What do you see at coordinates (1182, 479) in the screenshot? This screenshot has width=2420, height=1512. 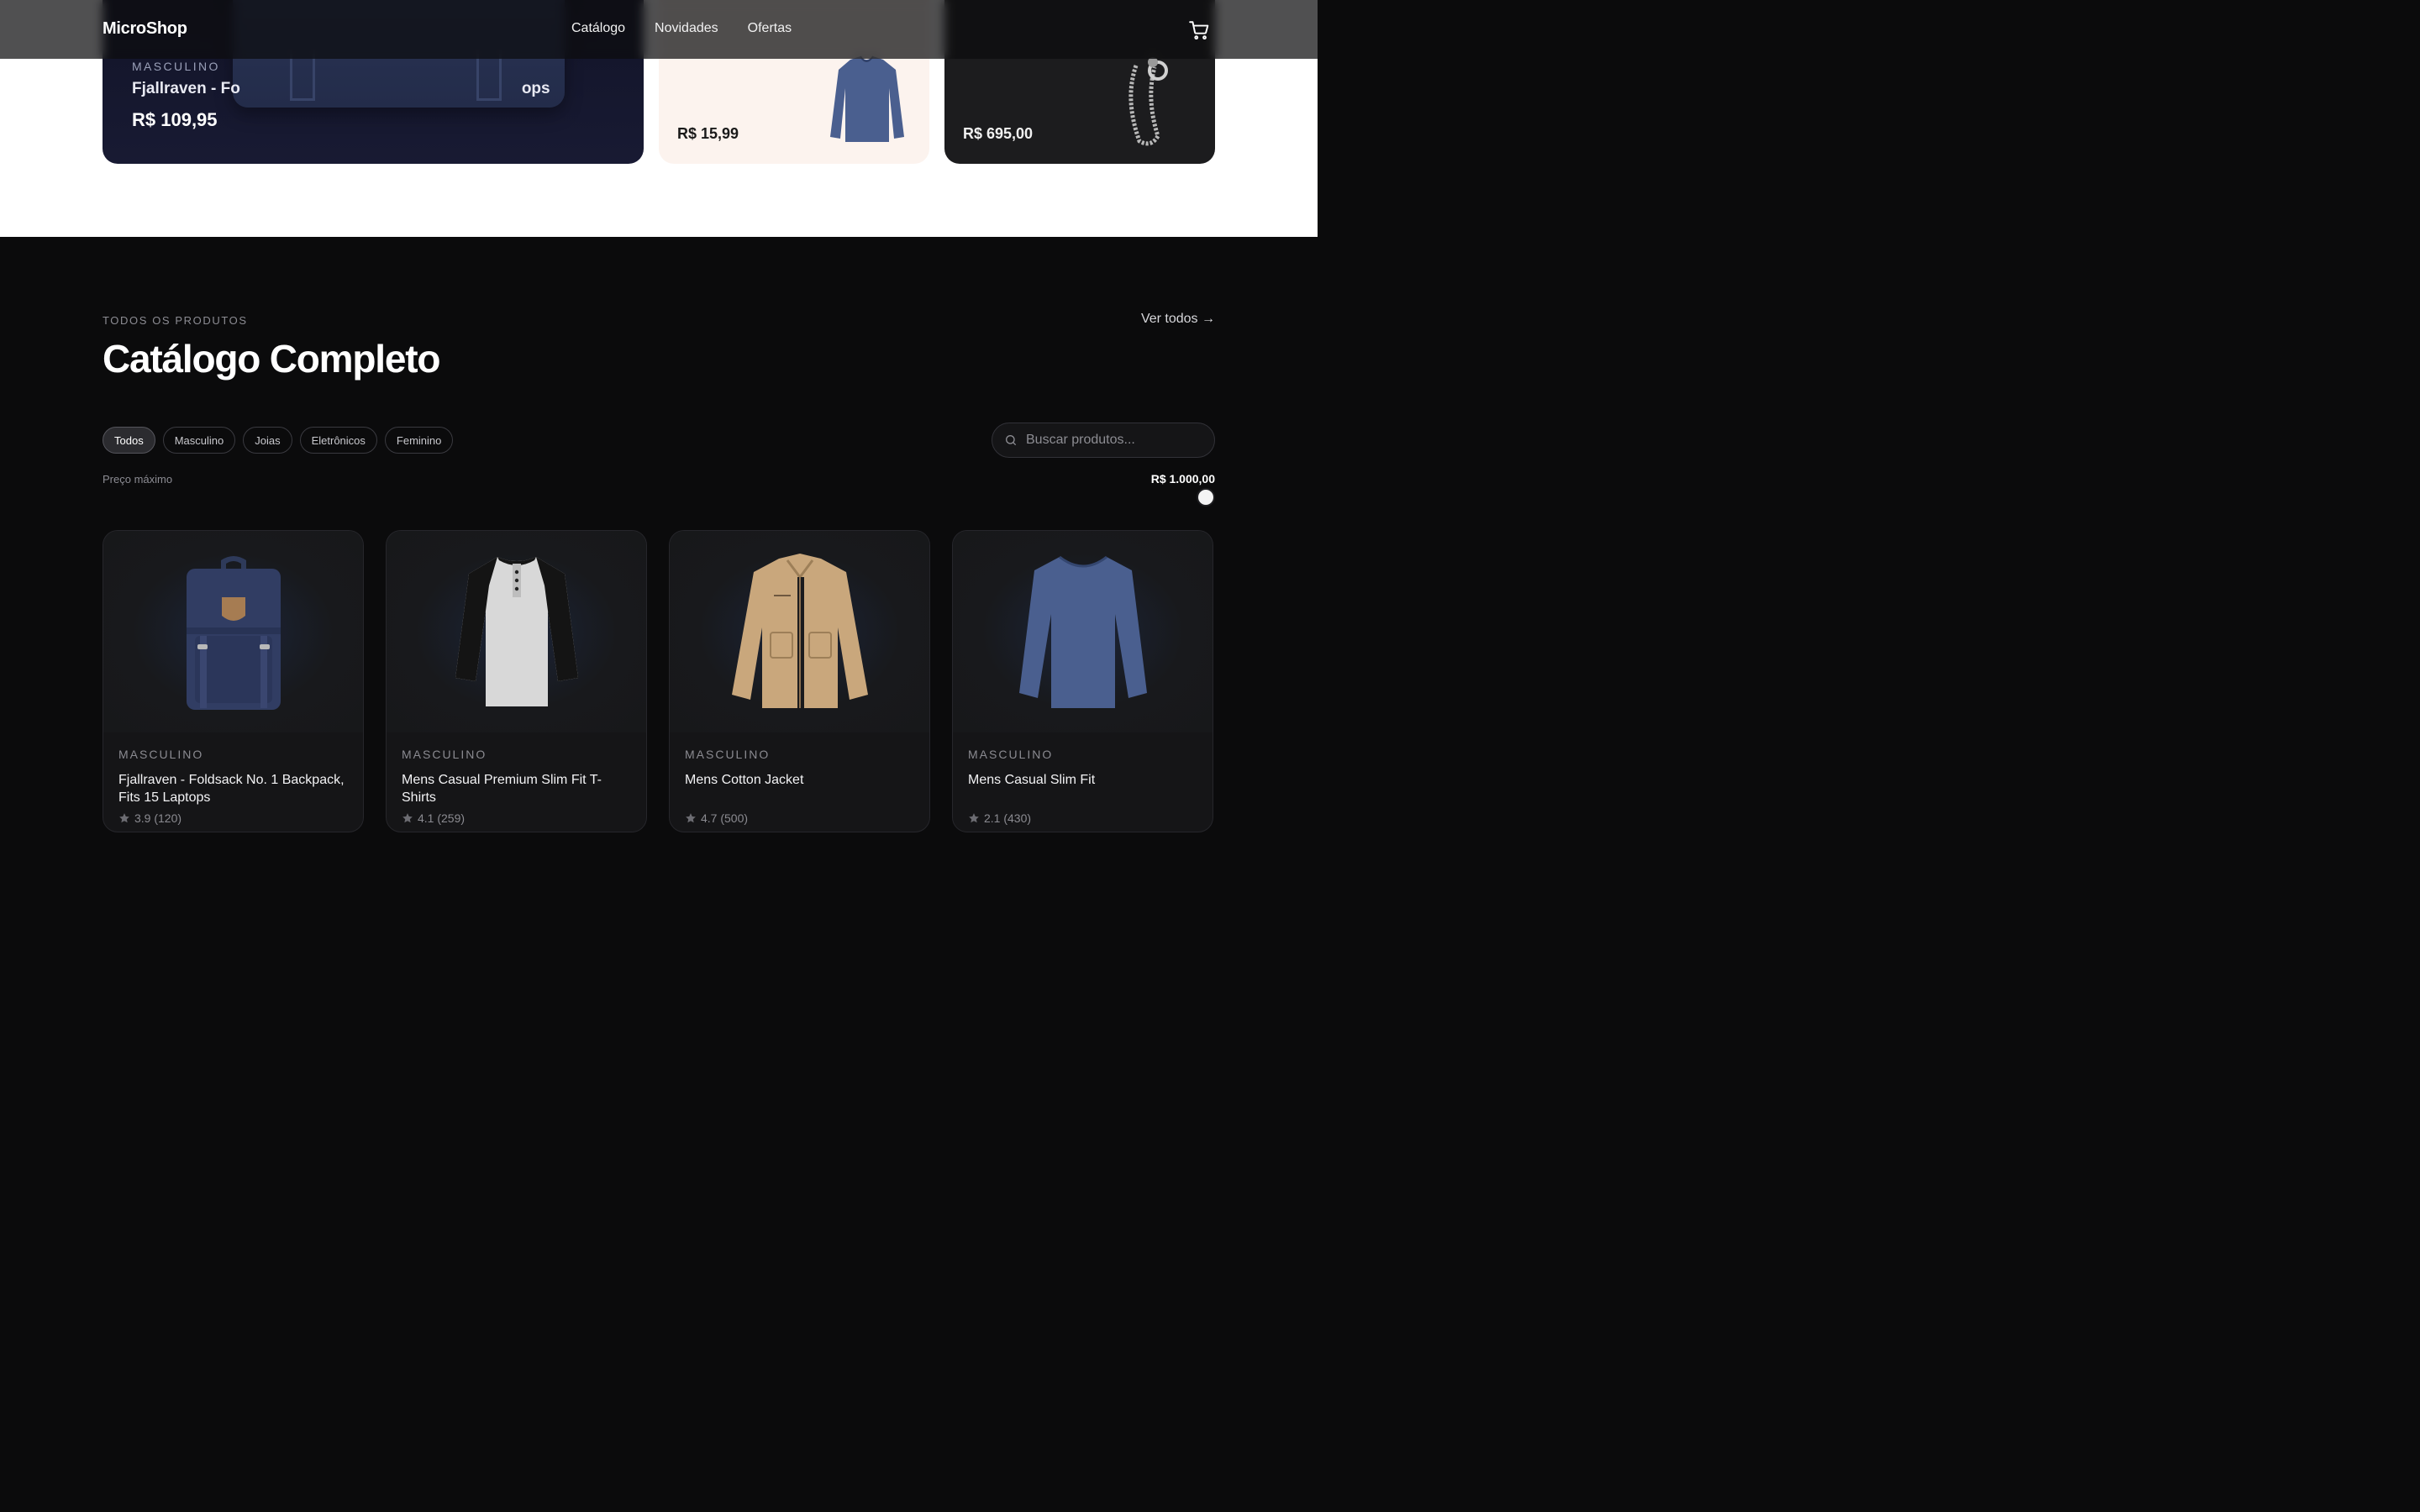 I see `max-price-value: R$ 1.000,00` at bounding box center [1182, 479].